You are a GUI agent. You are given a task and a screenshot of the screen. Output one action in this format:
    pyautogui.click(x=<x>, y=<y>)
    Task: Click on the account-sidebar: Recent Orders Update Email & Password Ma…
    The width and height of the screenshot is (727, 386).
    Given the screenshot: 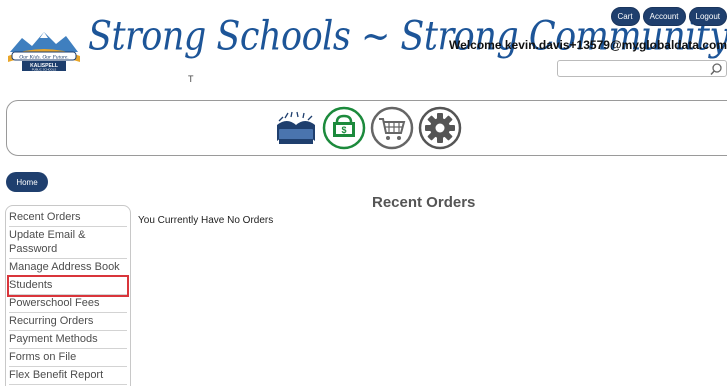 What is the action you would take?
    pyautogui.click(x=68, y=295)
    